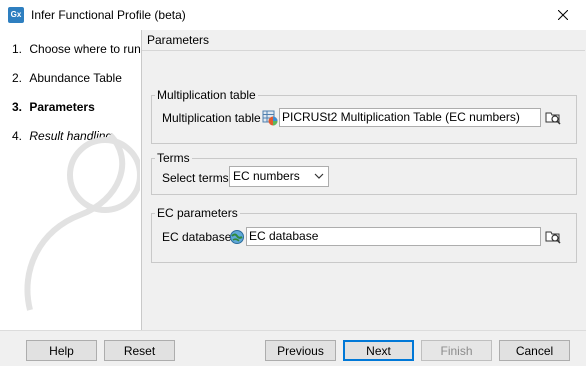 Image resolution: width=586 pixels, height=366 pixels. Describe the element at coordinates (61, 350) in the screenshot. I see `help-button: Help` at that location.